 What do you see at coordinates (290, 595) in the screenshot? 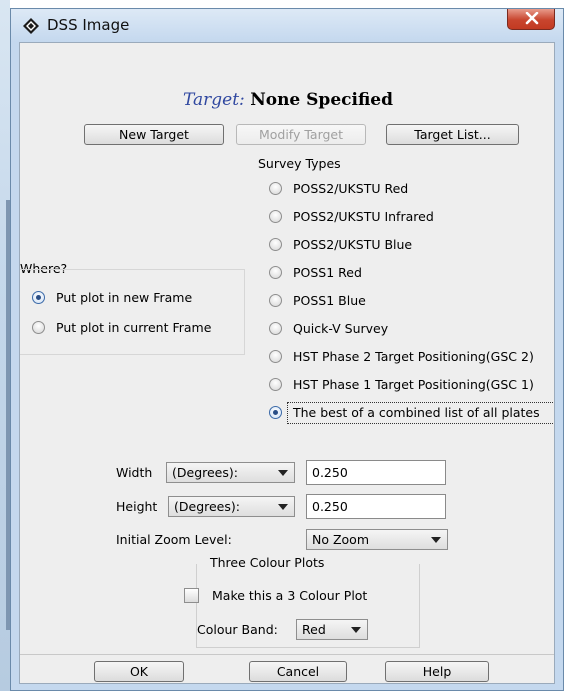
I see `make-3-colour-label: Make this a 3 Colour Plot` at bounding box center [290, 595].